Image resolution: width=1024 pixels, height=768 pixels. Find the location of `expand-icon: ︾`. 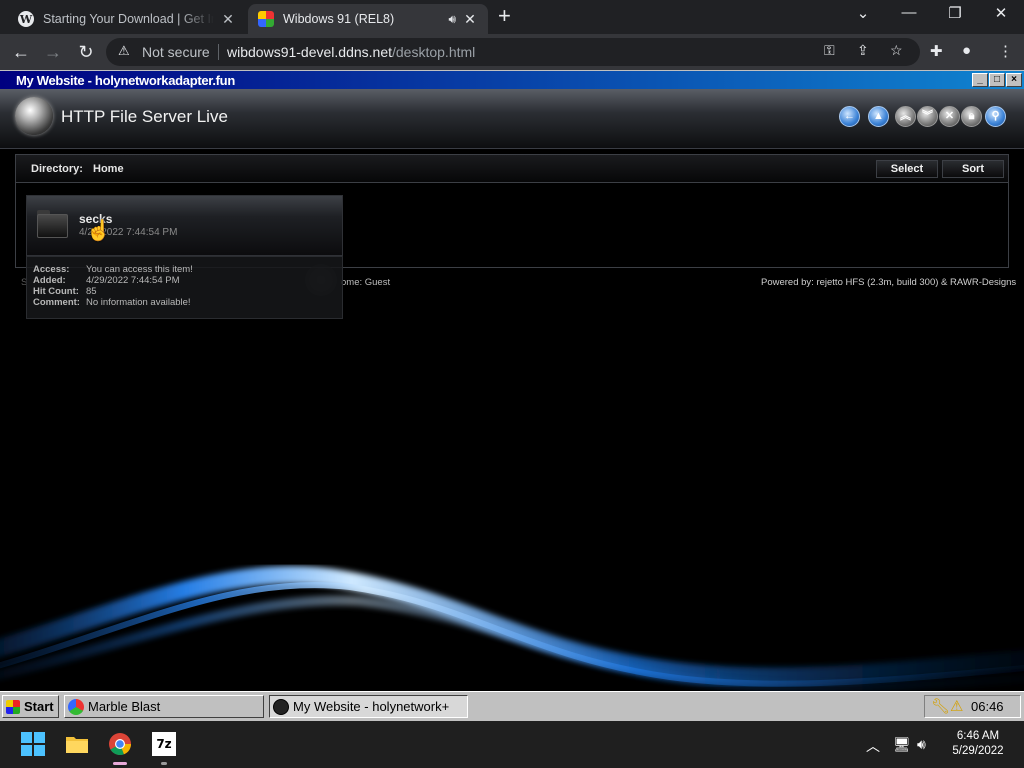

expand-icon: ︾ is located at coordinates (927, 116).